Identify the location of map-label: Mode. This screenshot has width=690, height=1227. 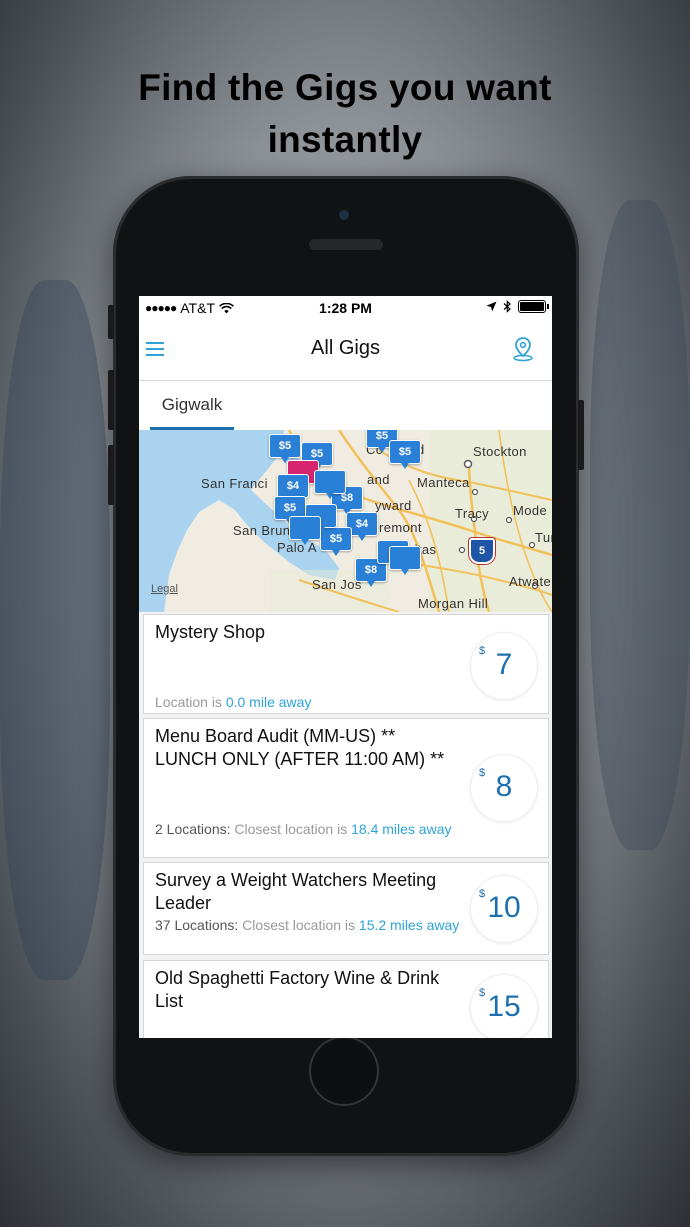
(530, 510).